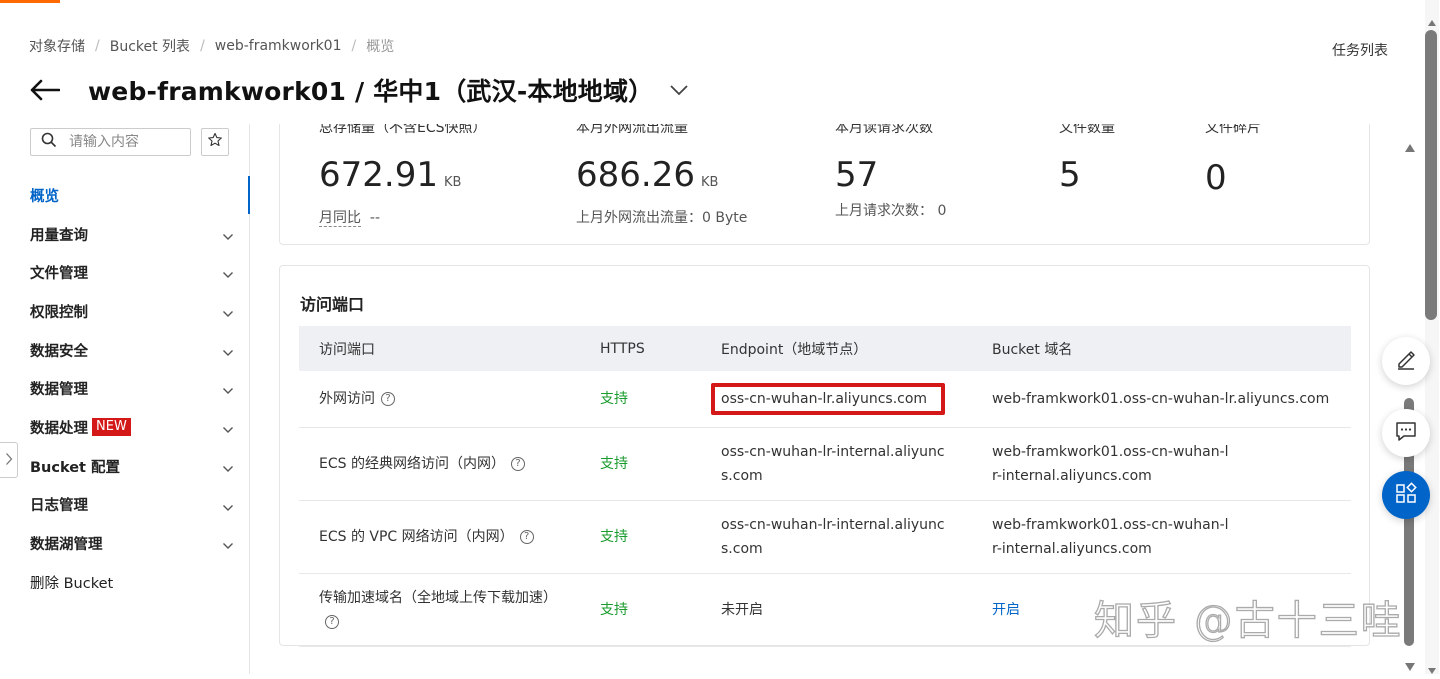 The width and height of the screenshot is (1440, 679). Describe the element at coordinates (1248, 620) in the screenshot. I see `watermark: 知乎 @古十三哇` at that location.